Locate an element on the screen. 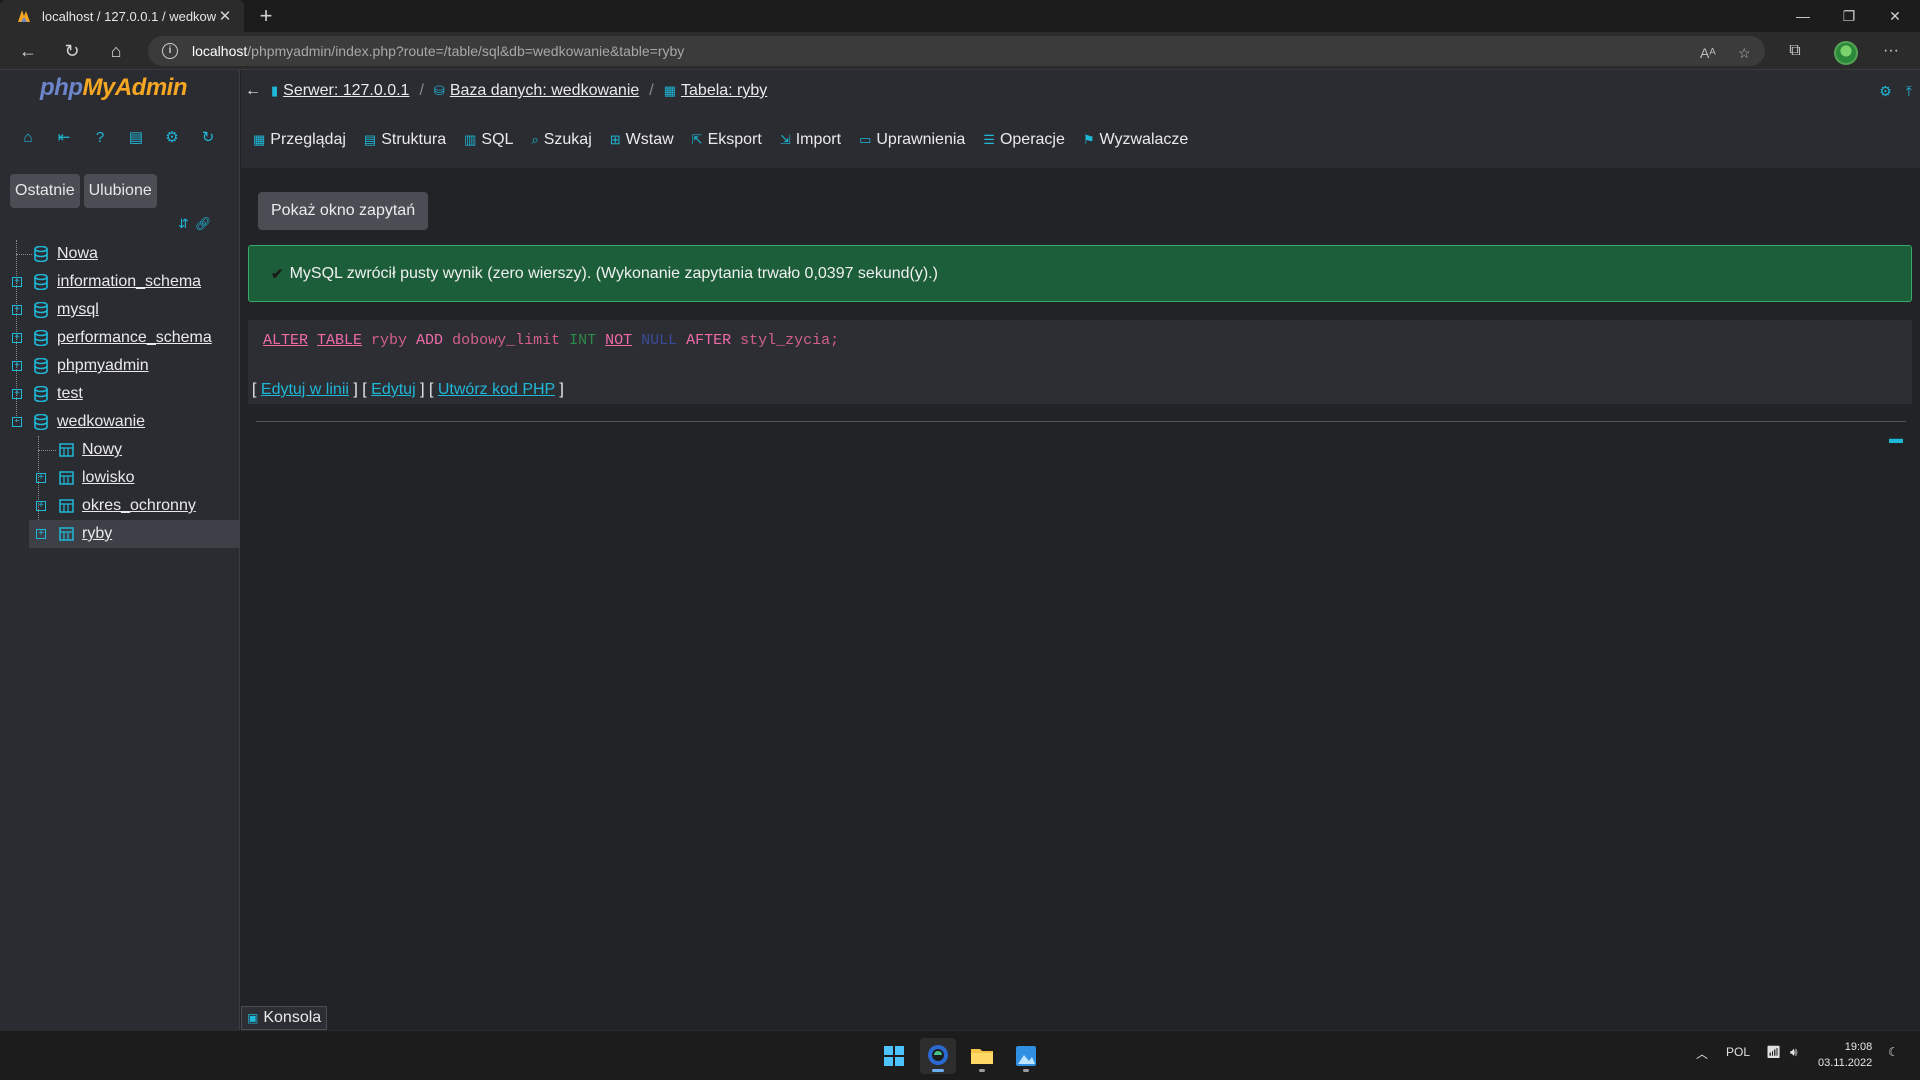 The image size is (1920, 1080). file-explorer-icon is located at coordinates (982, 1056).